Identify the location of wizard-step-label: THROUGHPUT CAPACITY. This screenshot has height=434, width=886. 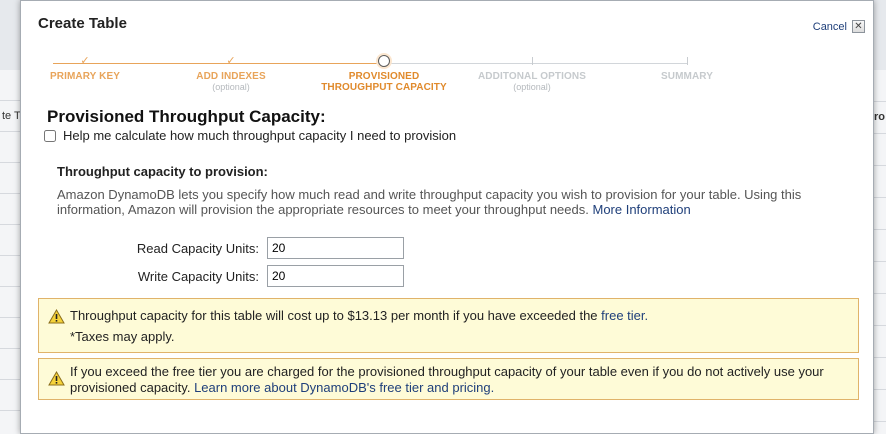
(384, 87).